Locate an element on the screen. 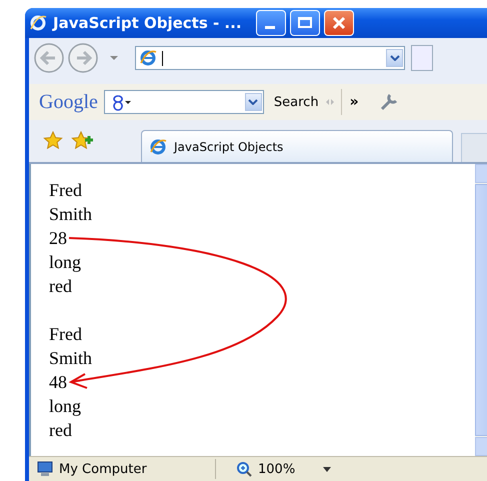 The width and height of the screenshot is (487, 481). search-field is located at coordinates (184, 102).